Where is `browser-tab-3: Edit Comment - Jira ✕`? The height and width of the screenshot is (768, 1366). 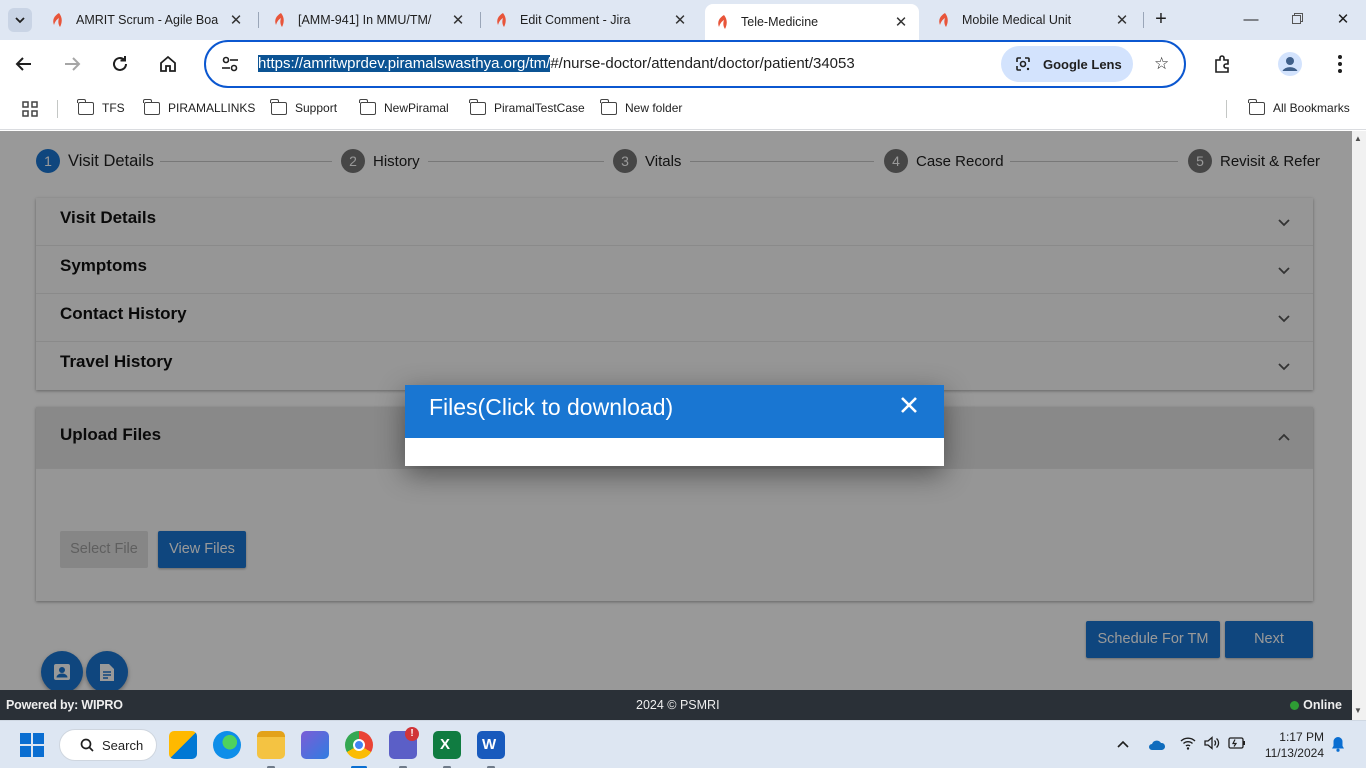
browser-tab-3: Edit Comment - Jira ✕ is located at coordinates (591, 20).